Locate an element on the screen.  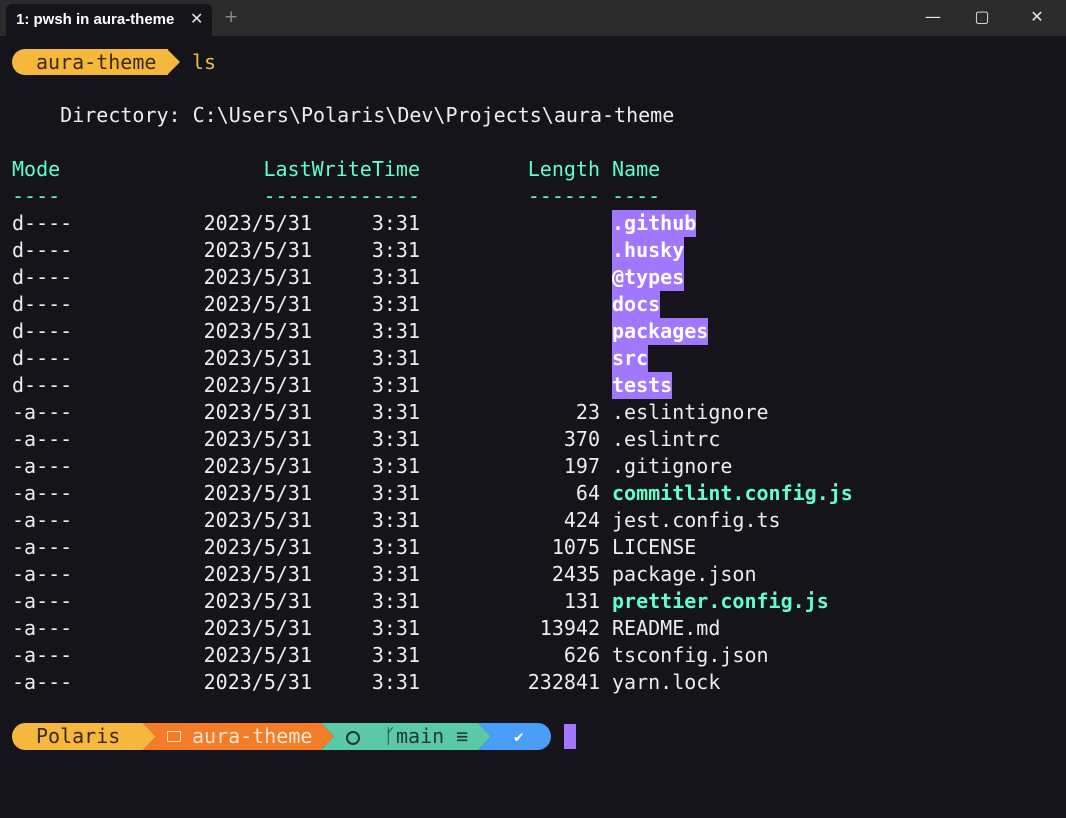
header-name: Name is located at coordinates (636, 169).